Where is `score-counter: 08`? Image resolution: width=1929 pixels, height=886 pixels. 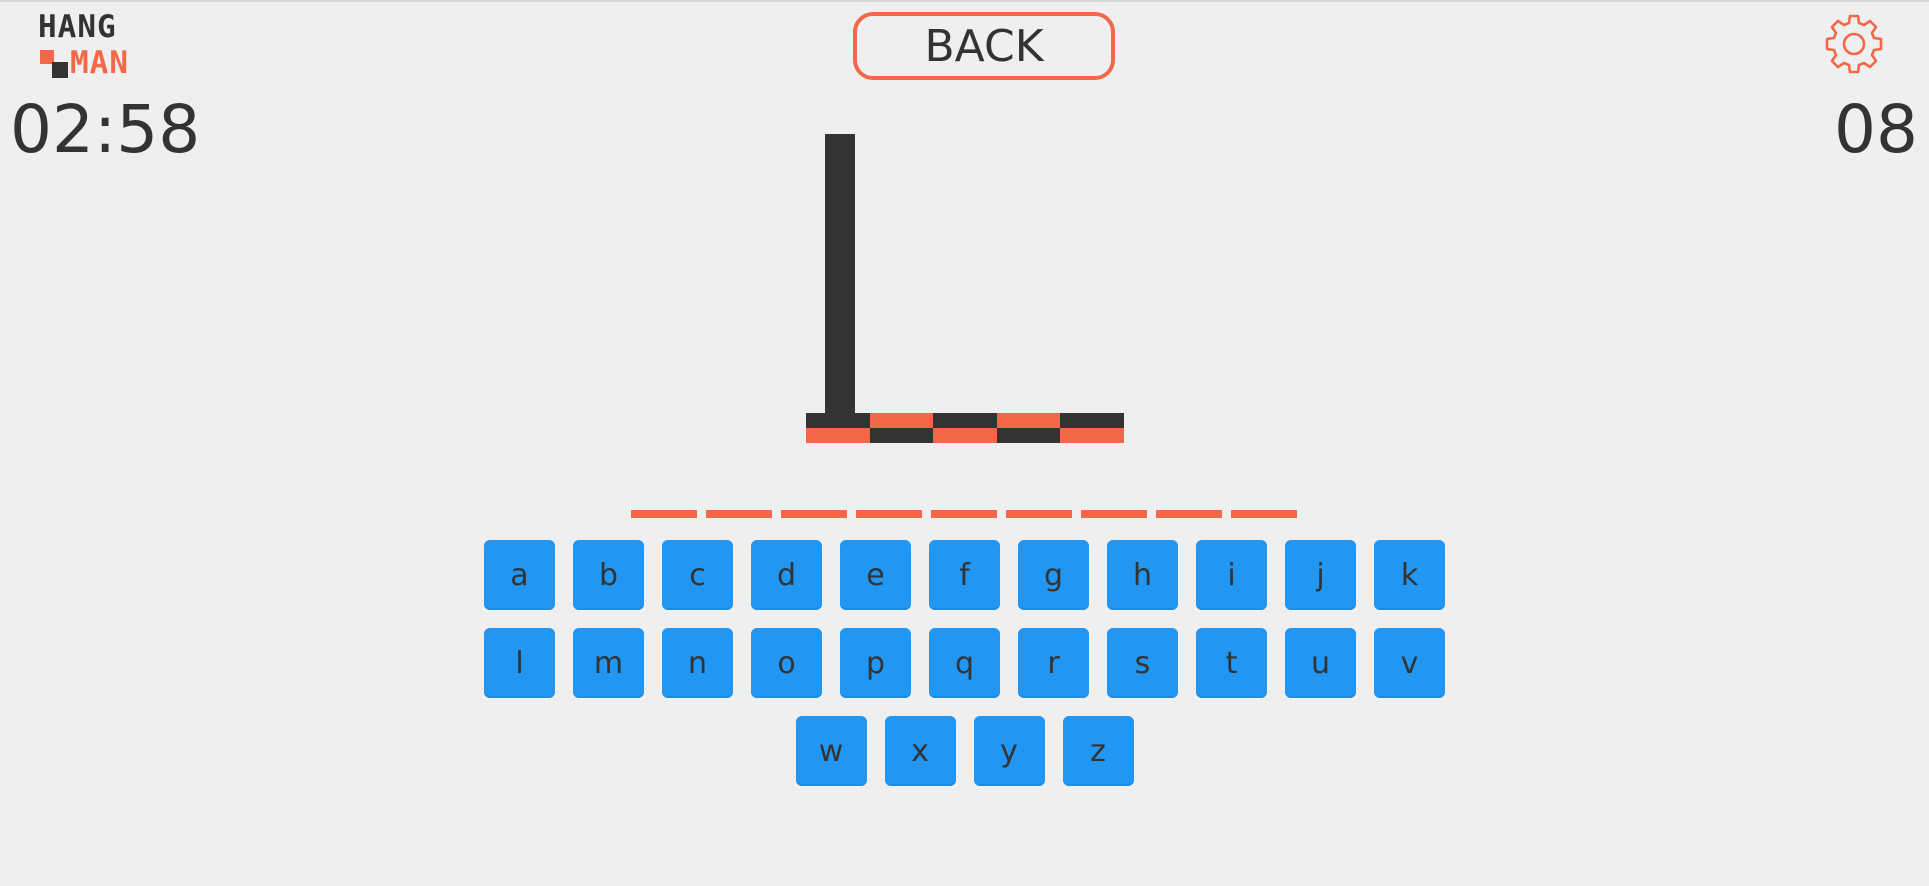
score-counter: 08 is located at coordinates (1876, 129).